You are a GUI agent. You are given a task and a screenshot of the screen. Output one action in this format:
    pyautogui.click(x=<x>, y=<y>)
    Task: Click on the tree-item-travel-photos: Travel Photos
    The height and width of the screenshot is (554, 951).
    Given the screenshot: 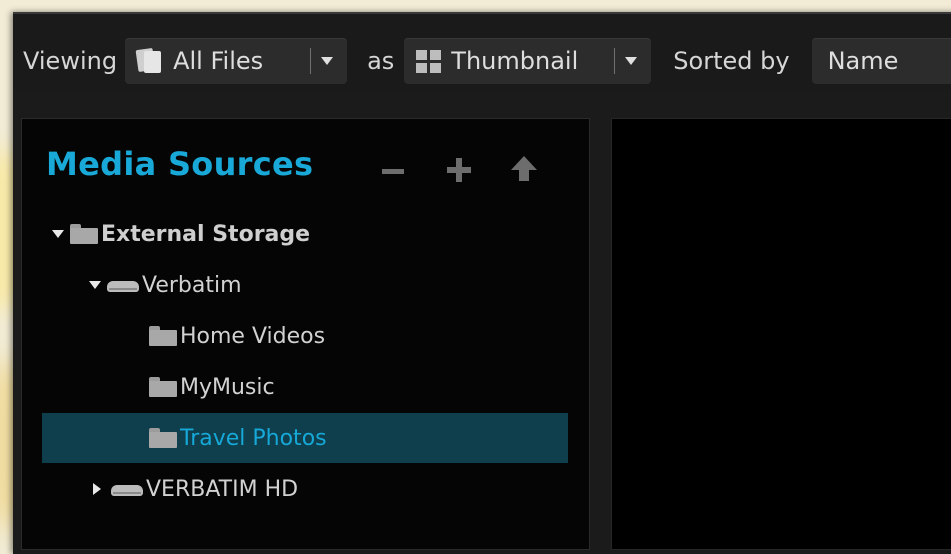 What is the action you would take?
    pyautogui.click(x=305, y=438)
    